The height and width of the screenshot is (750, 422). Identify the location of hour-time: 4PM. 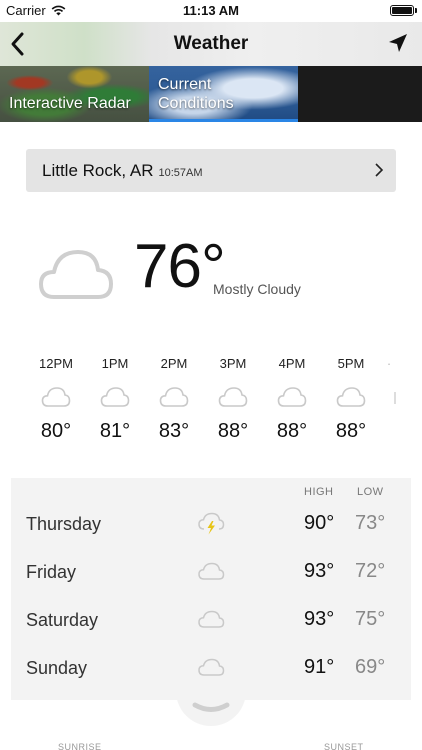
(292, 363).